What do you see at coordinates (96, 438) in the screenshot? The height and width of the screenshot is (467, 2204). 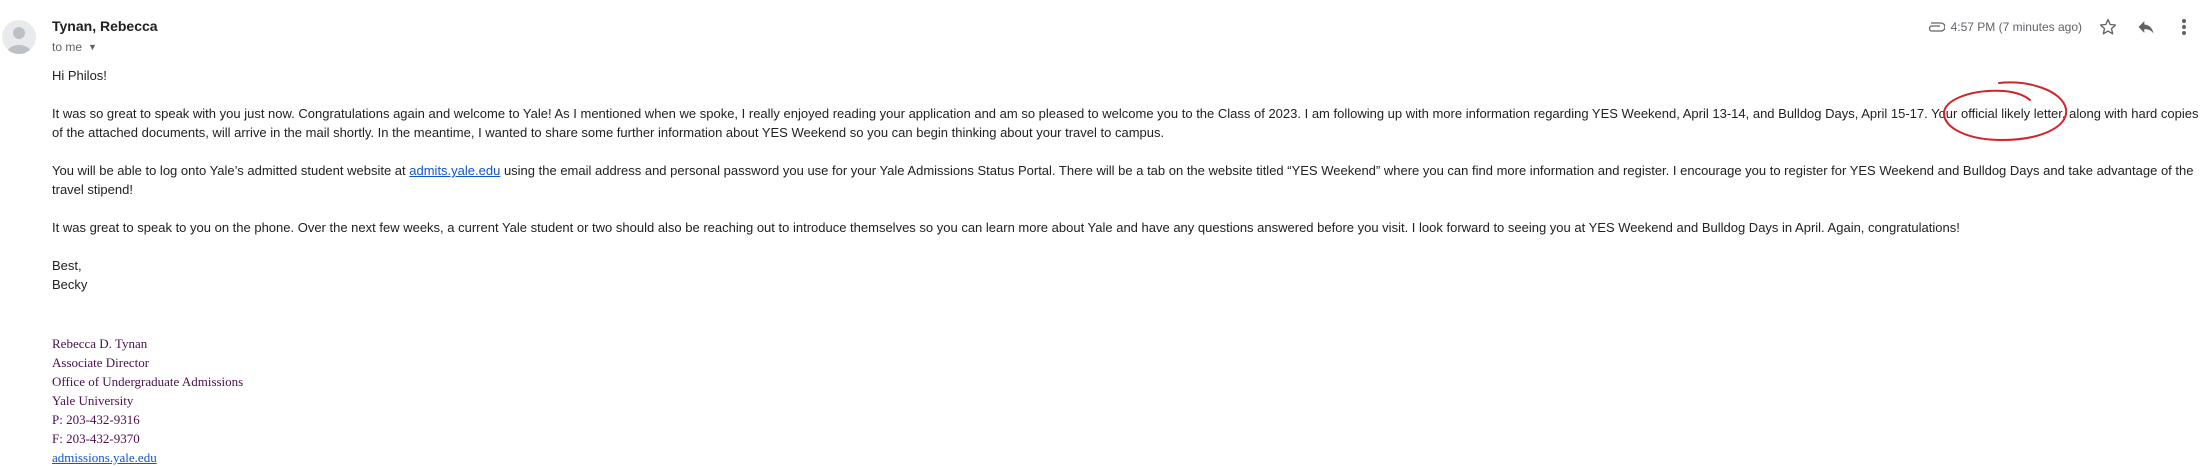 I see `signature-fax: F: 203-432-9370` at bounding box center [96, 438].